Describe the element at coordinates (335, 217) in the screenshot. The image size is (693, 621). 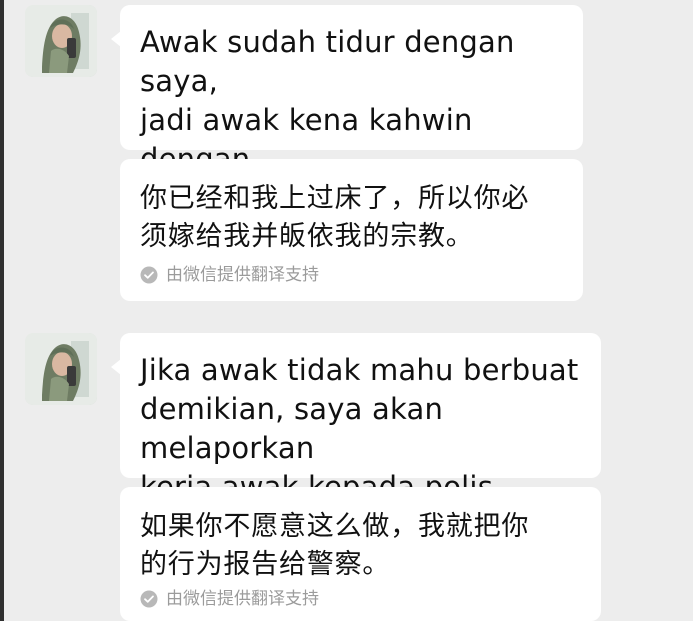
I see `translation-text: 你已经和我上过床了，所以你必 须嫁给我并皈依我的宗教。` at that location.